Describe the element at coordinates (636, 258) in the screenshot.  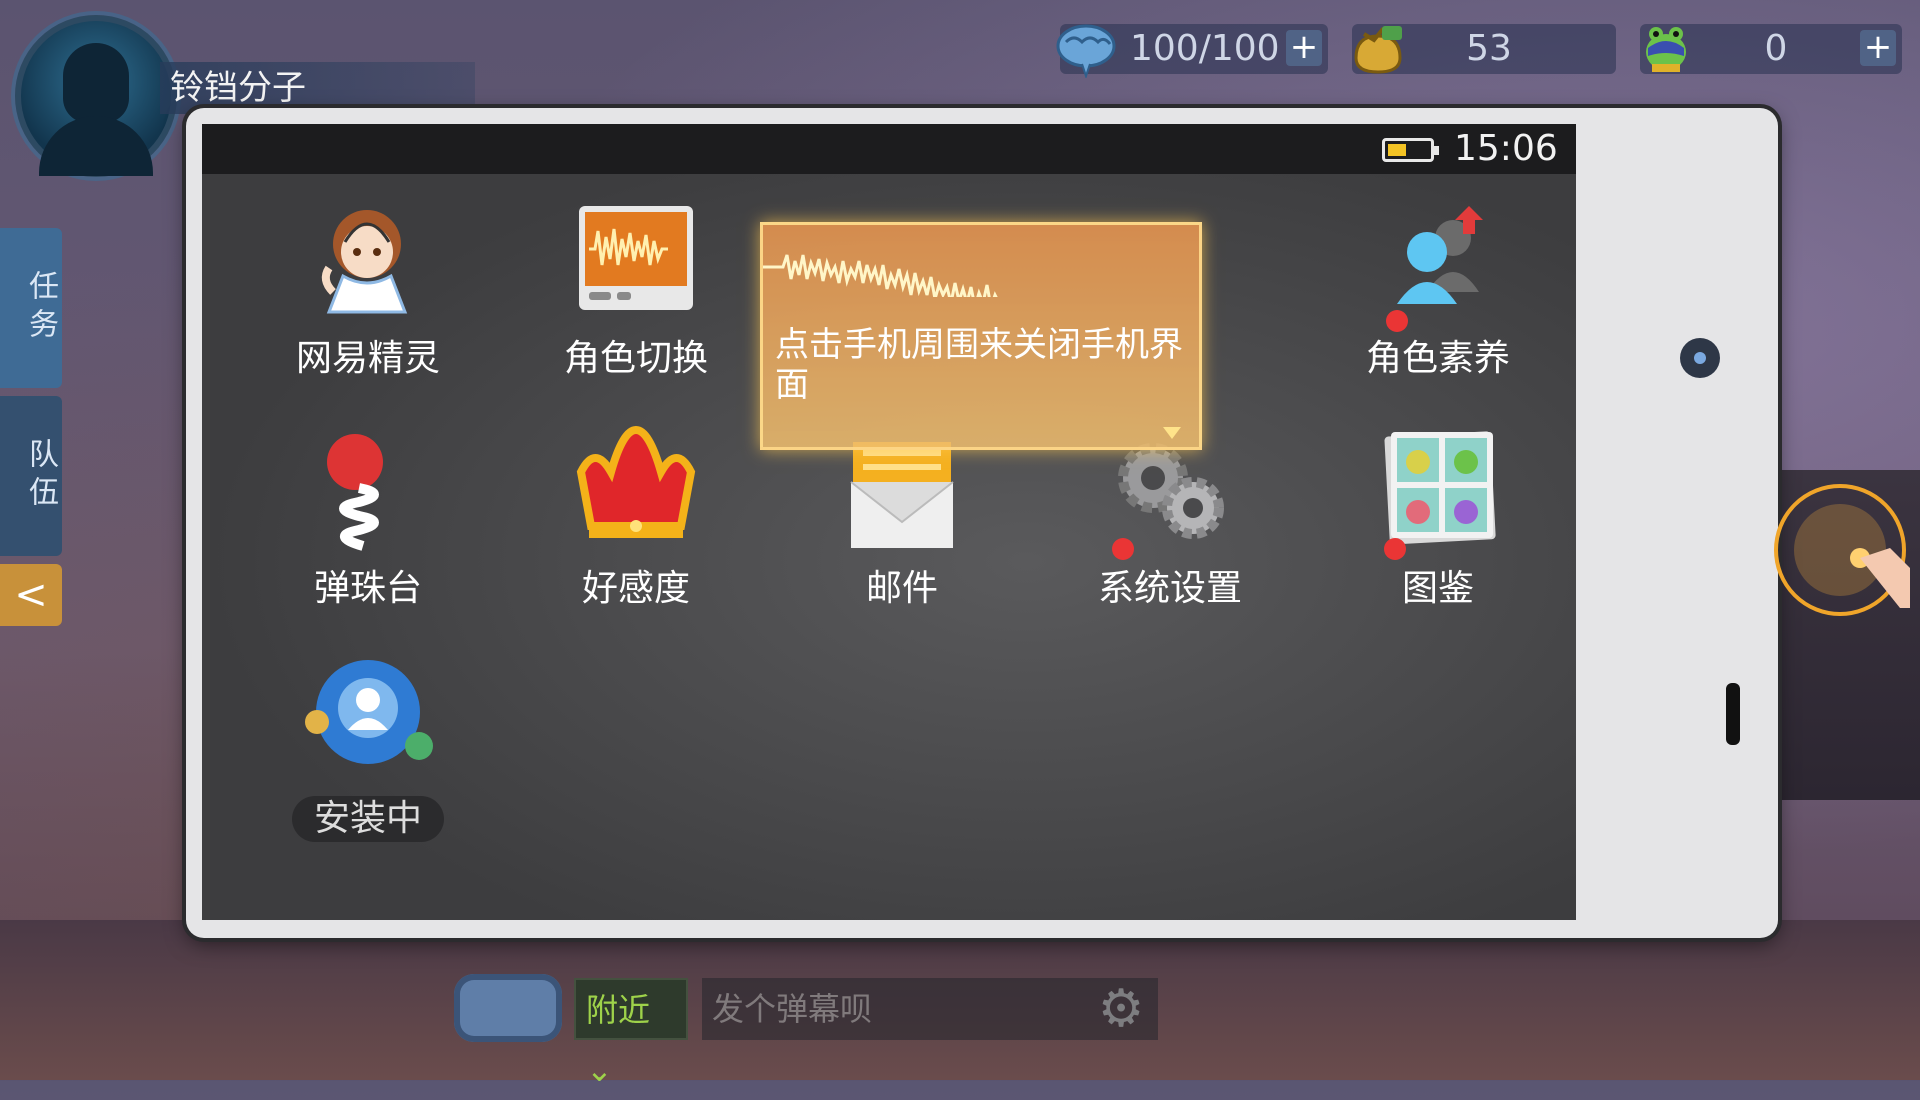
I see `soundwave-monitor-icon` at that location.